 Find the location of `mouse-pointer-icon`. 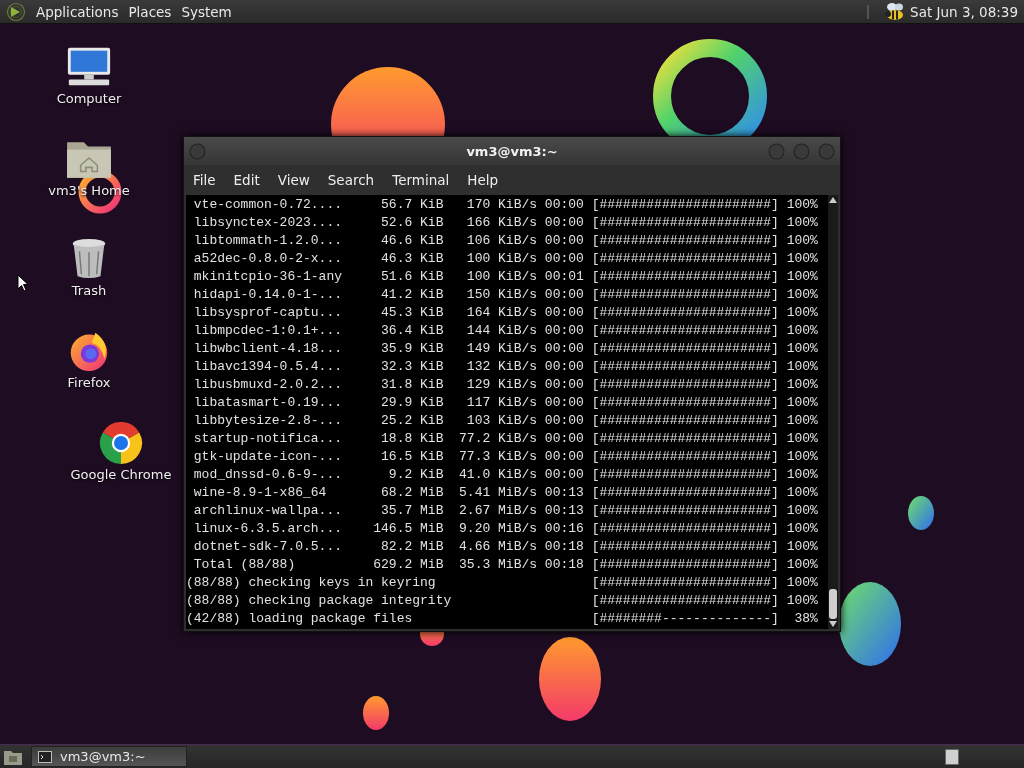

mouse-pointer-icon is located at coordinates (23, 283).